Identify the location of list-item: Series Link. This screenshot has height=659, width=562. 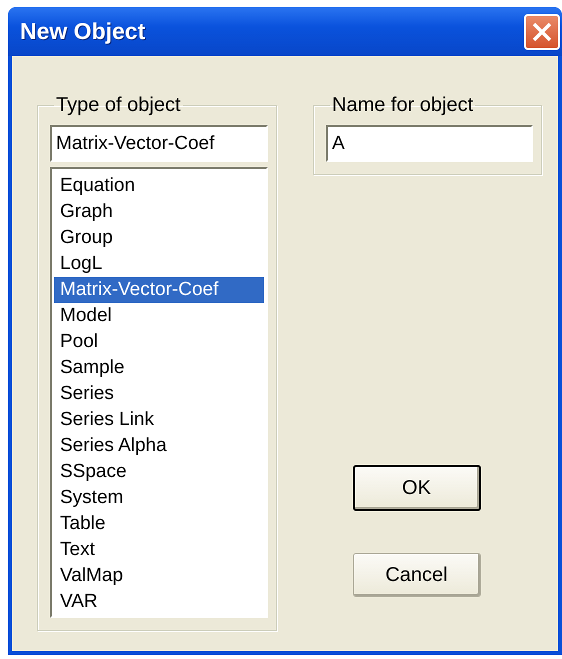
(159, 420).